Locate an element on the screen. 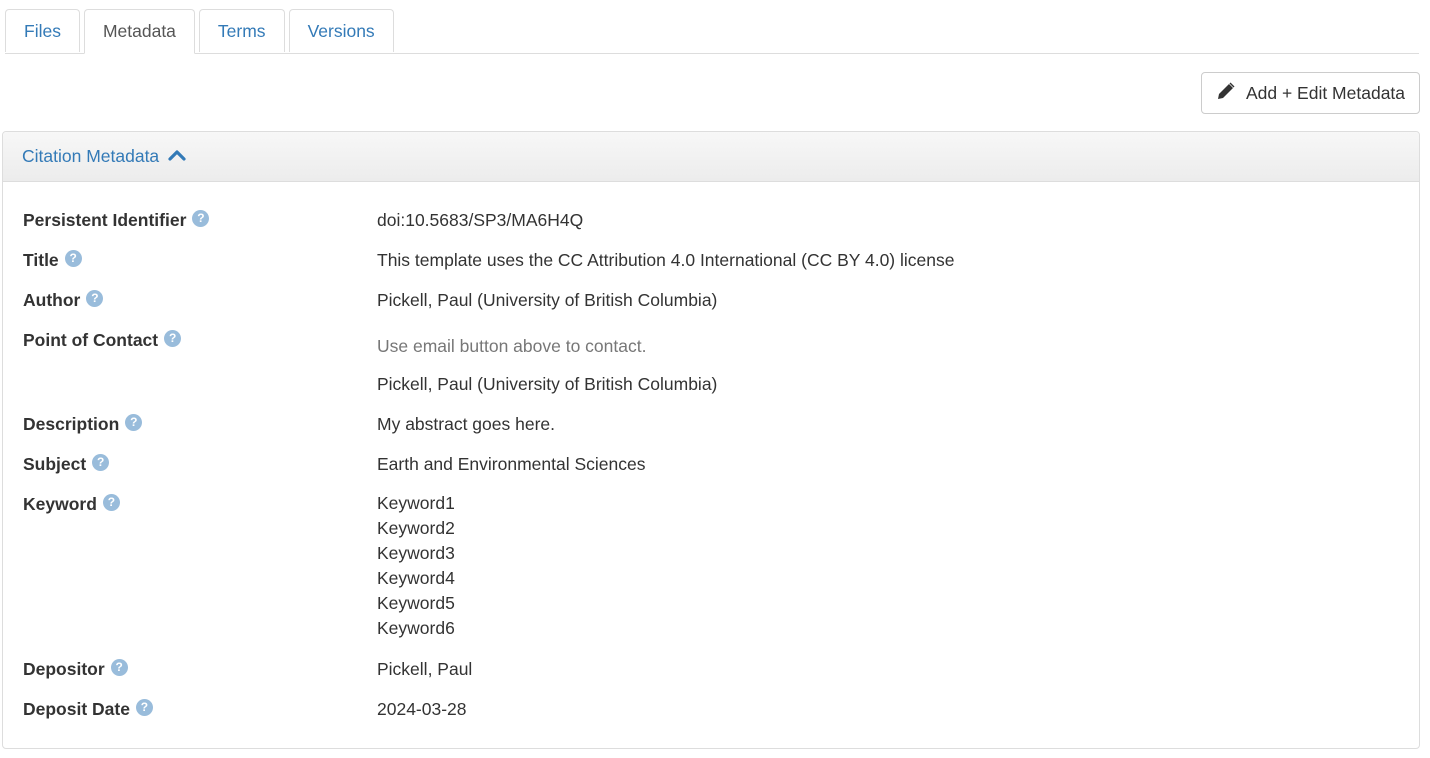 This screenshot has width=1430, height=758. field-label-text: Author is located at coordinates (52, 300).